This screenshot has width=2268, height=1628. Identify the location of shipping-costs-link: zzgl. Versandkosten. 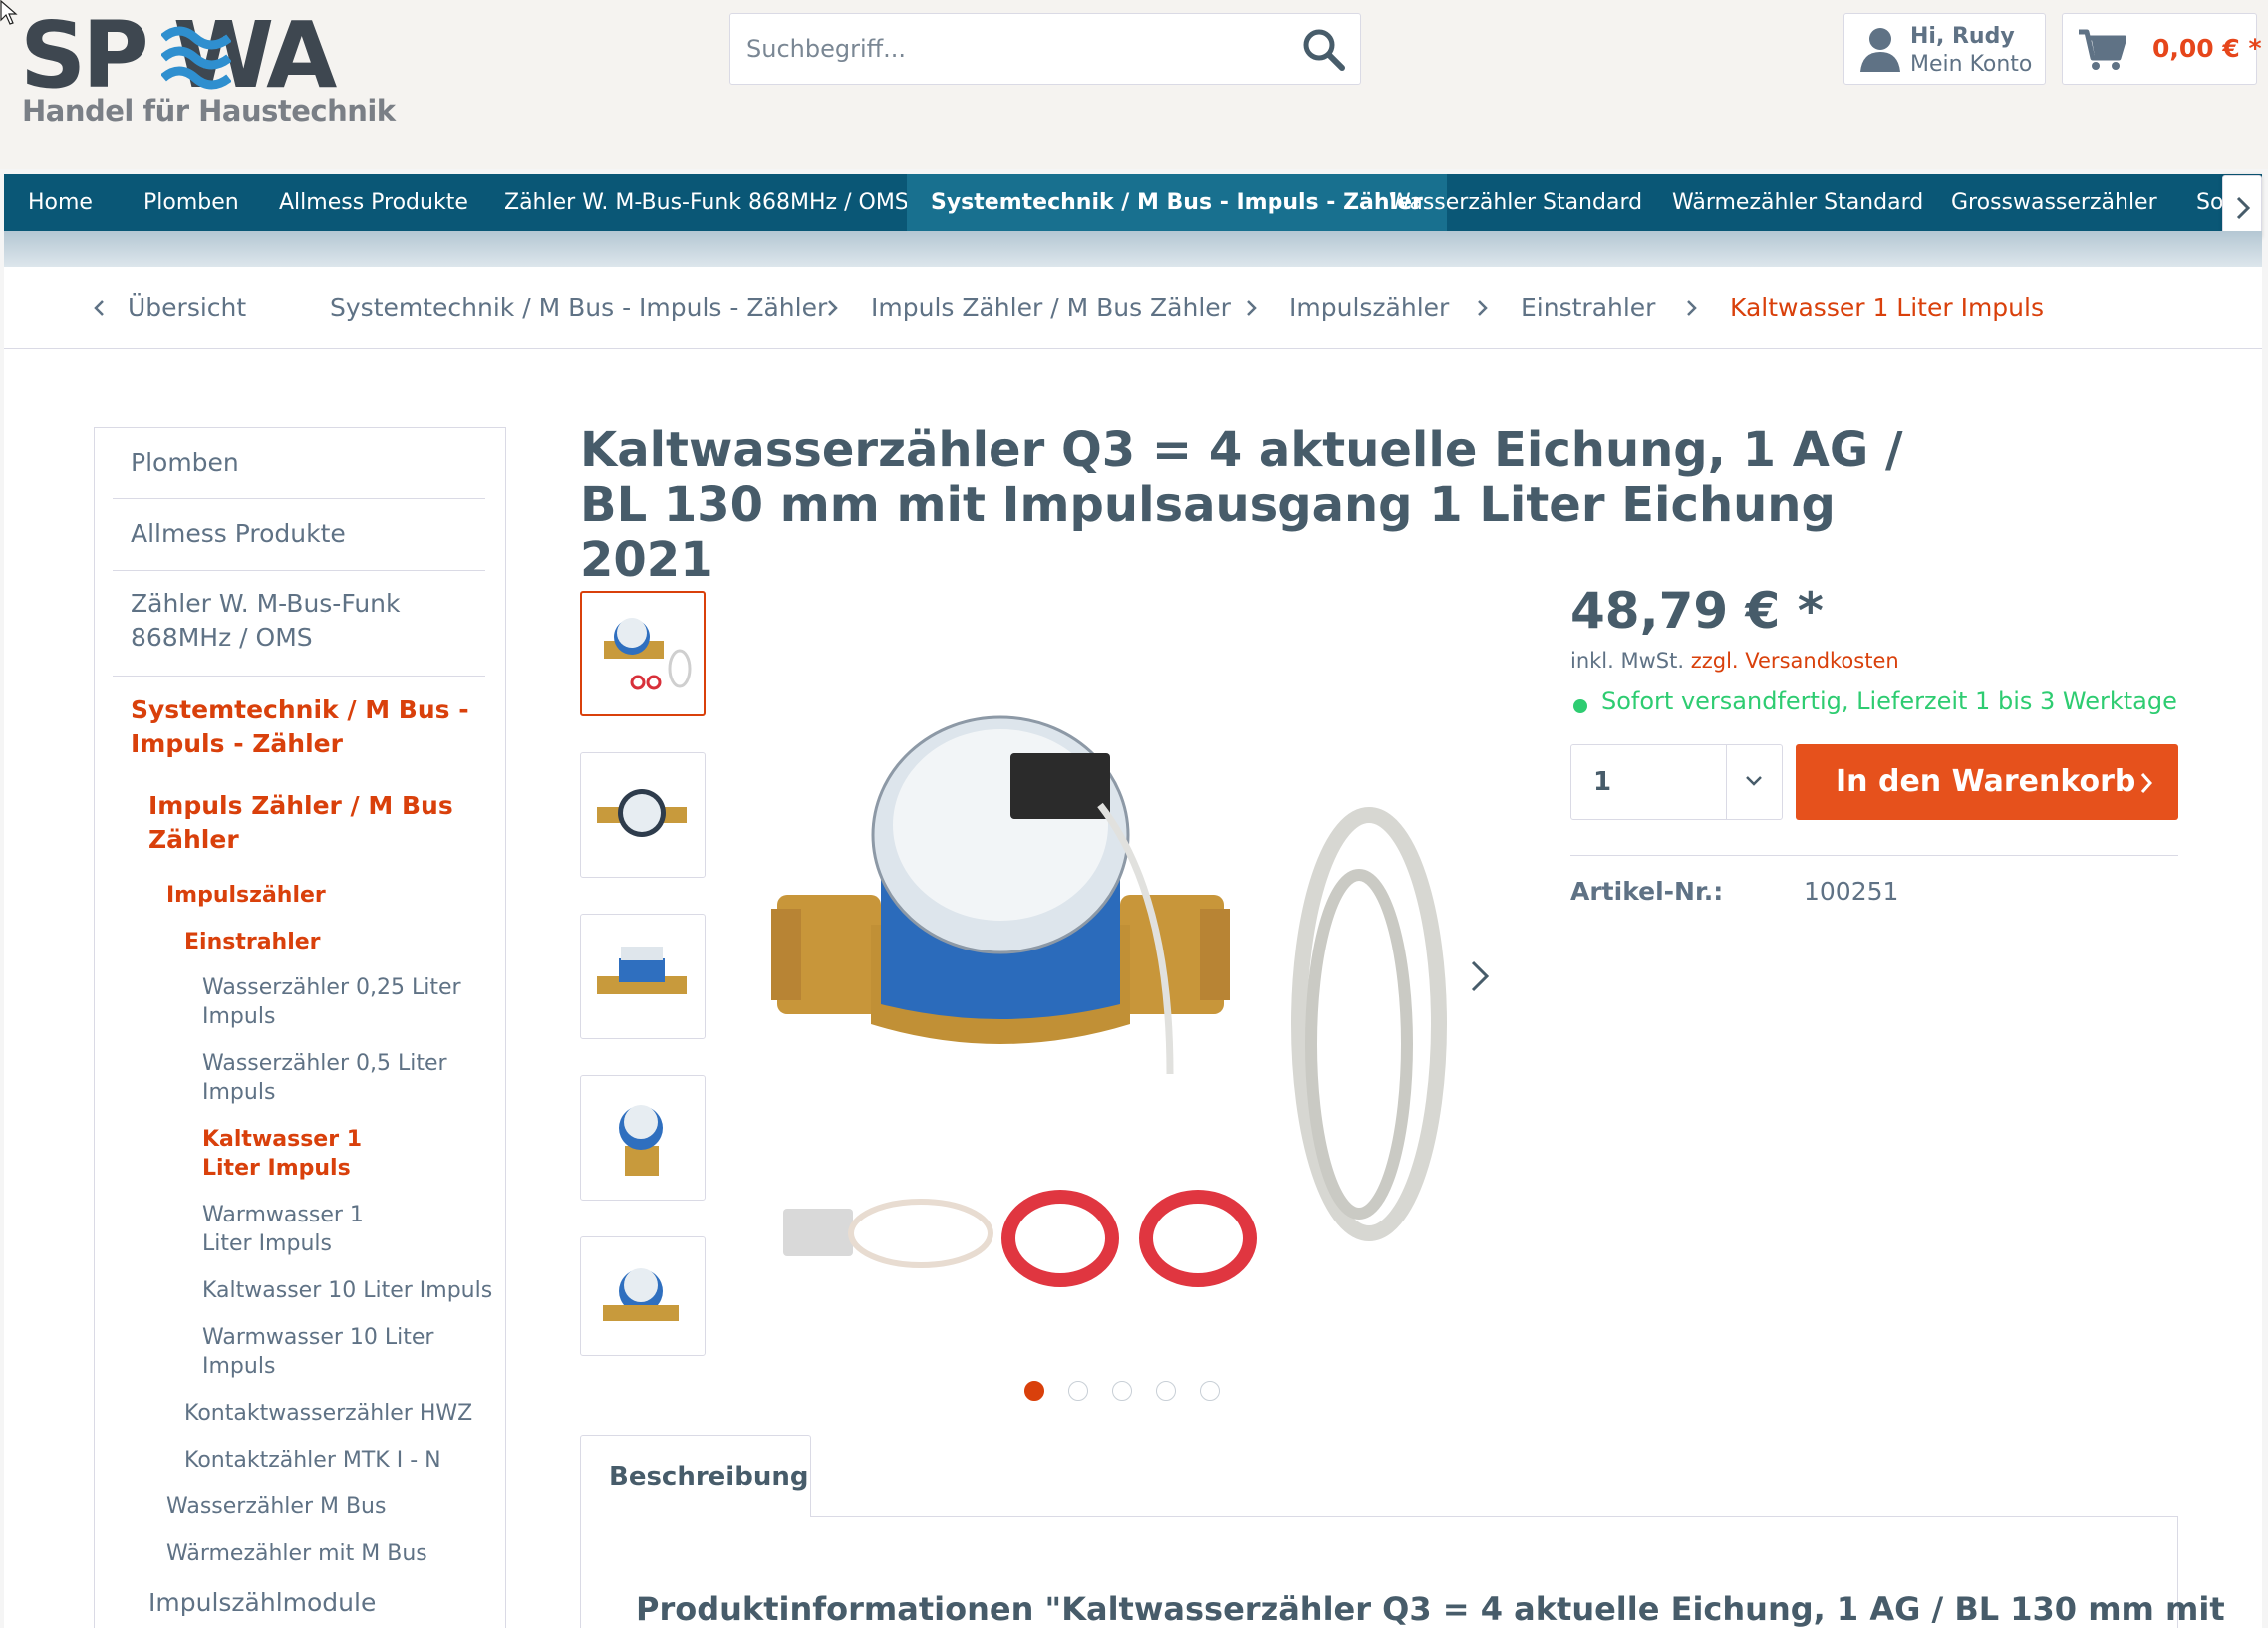
(1795, 661).